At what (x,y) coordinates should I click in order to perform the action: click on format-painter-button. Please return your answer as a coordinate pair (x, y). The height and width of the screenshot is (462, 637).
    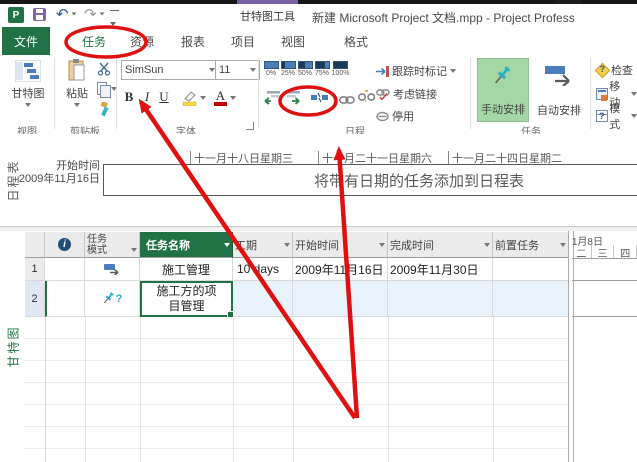
    Looking at the image, I should click on (104, 111).